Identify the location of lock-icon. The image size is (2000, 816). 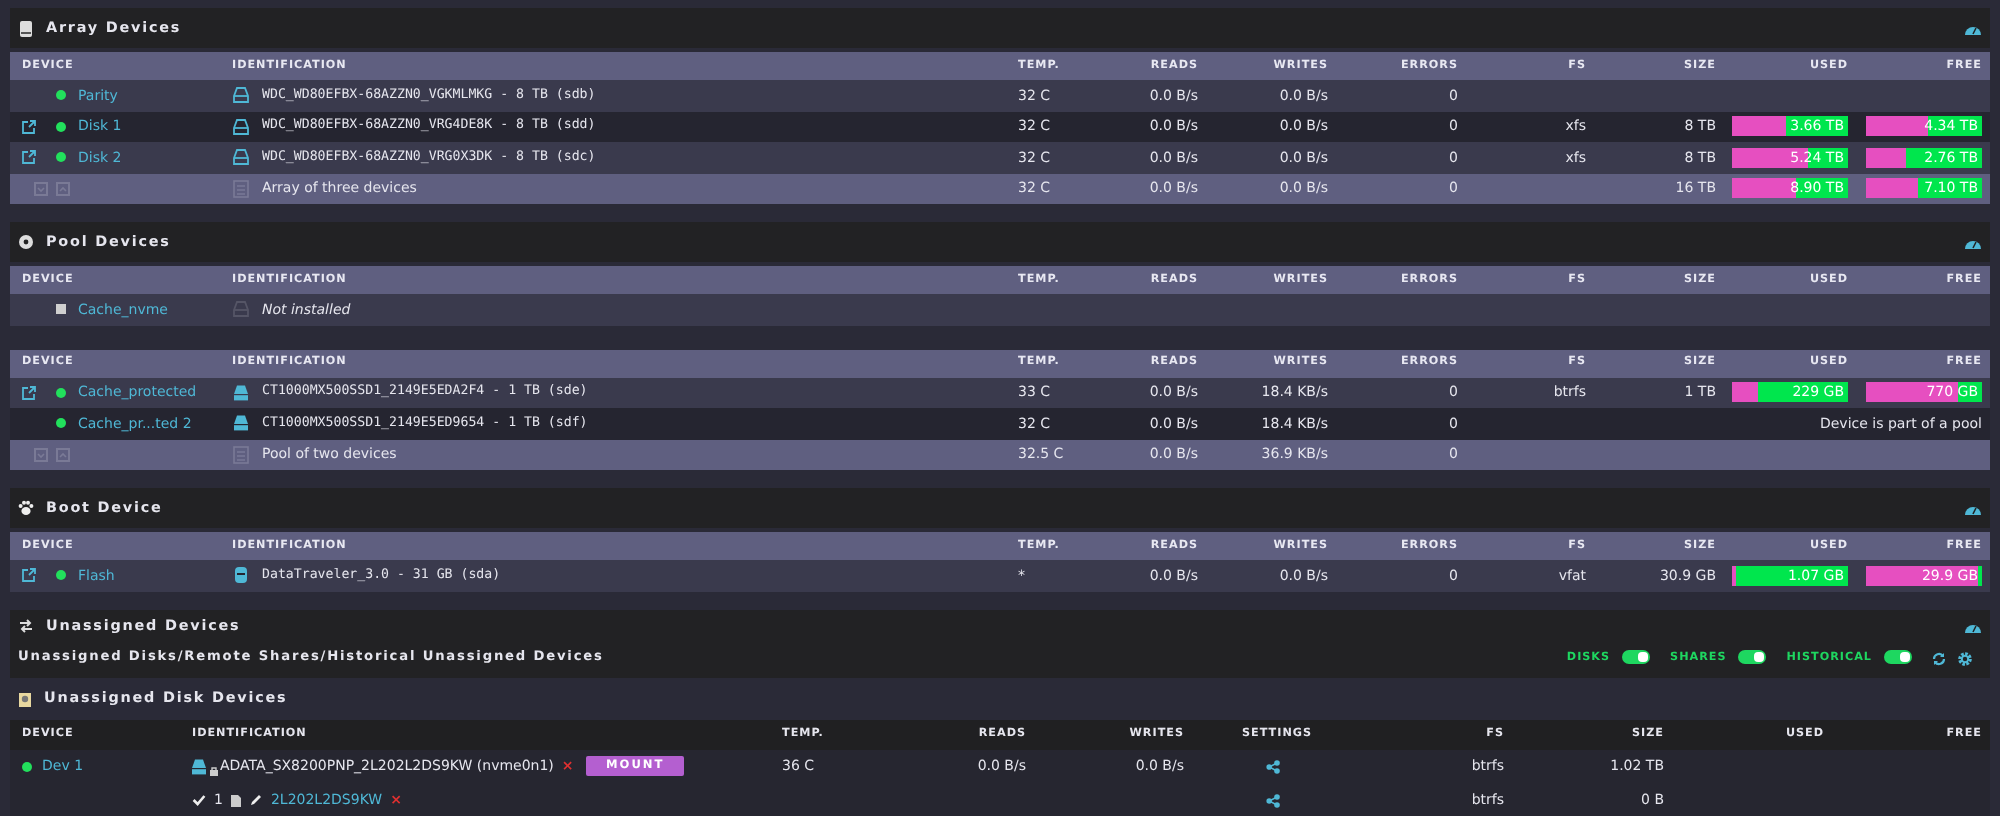
(214, 770).